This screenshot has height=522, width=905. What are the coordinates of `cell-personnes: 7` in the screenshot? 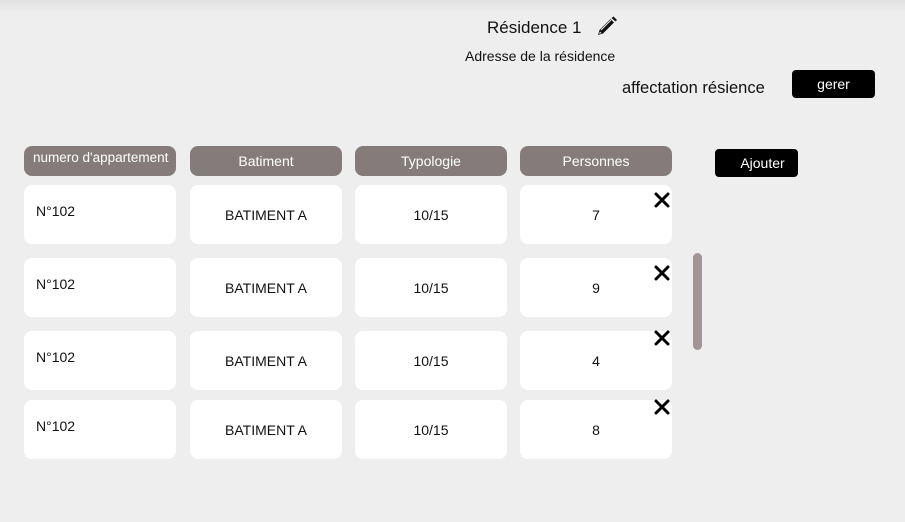 It's located at (596, 214).